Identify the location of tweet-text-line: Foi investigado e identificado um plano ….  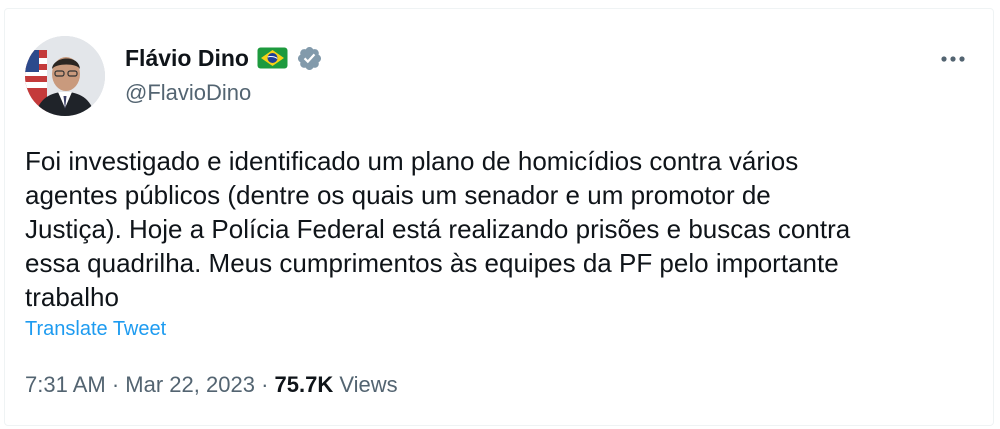
(412, 161).